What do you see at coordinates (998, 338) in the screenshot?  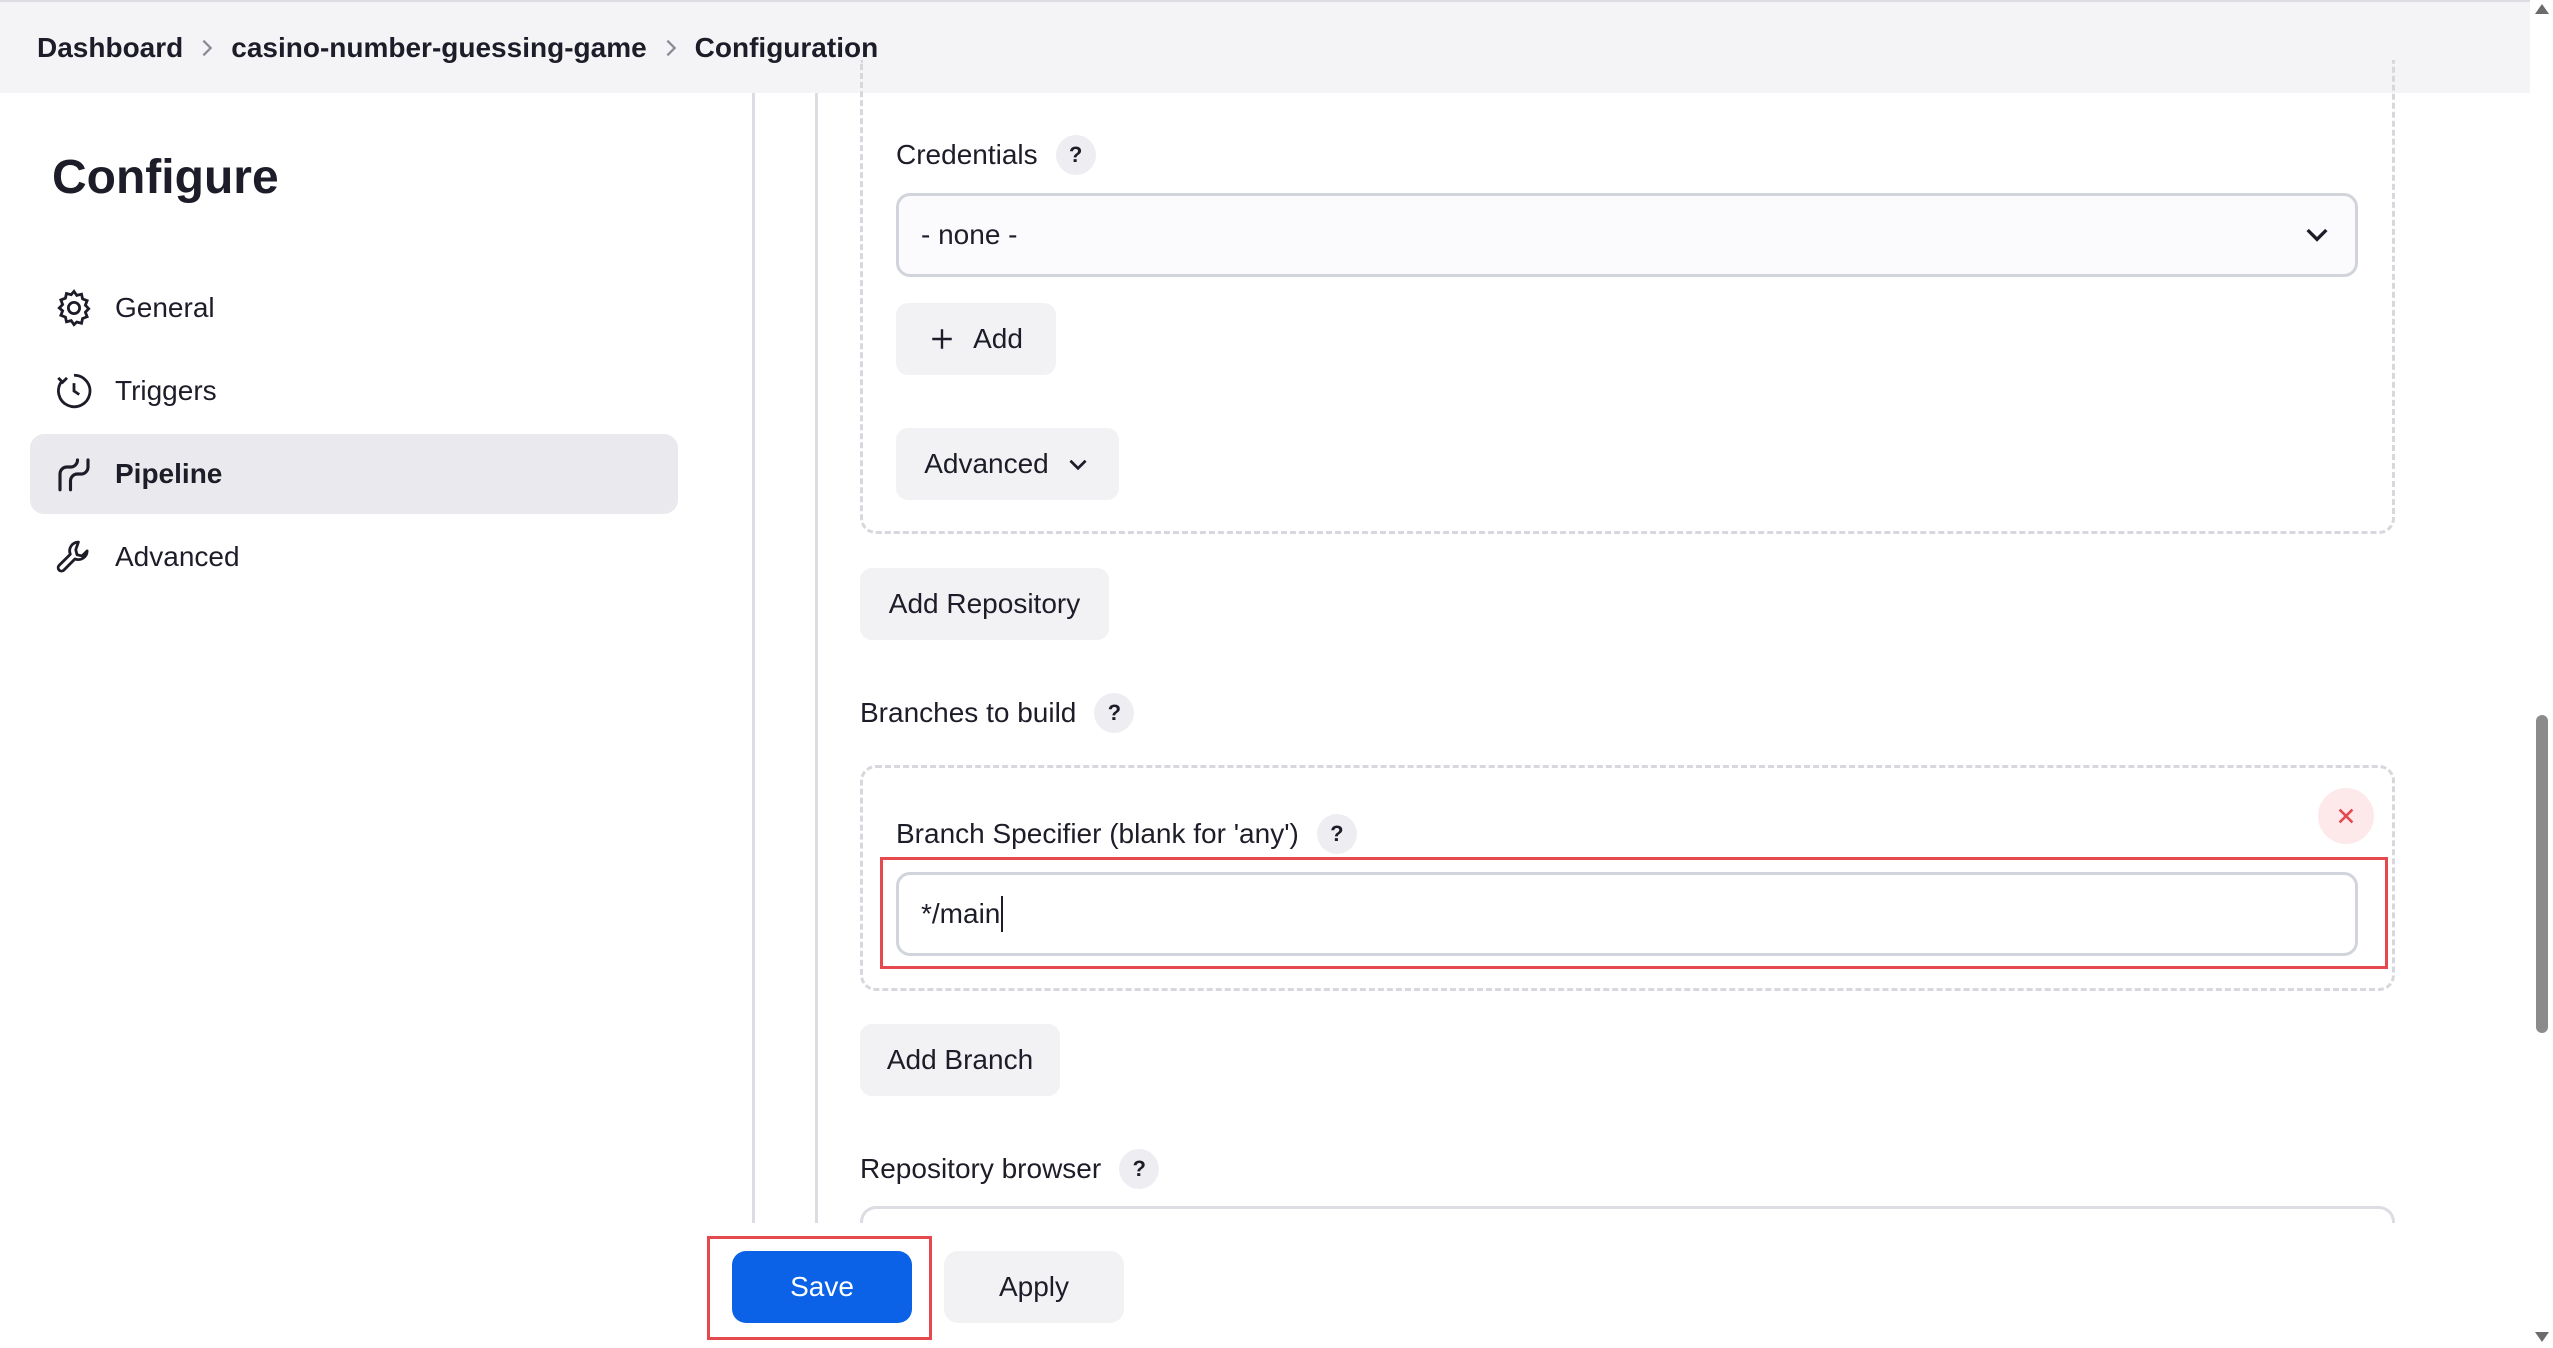 I see `add-credentials-label: Add` at bounding box center [998, 338].